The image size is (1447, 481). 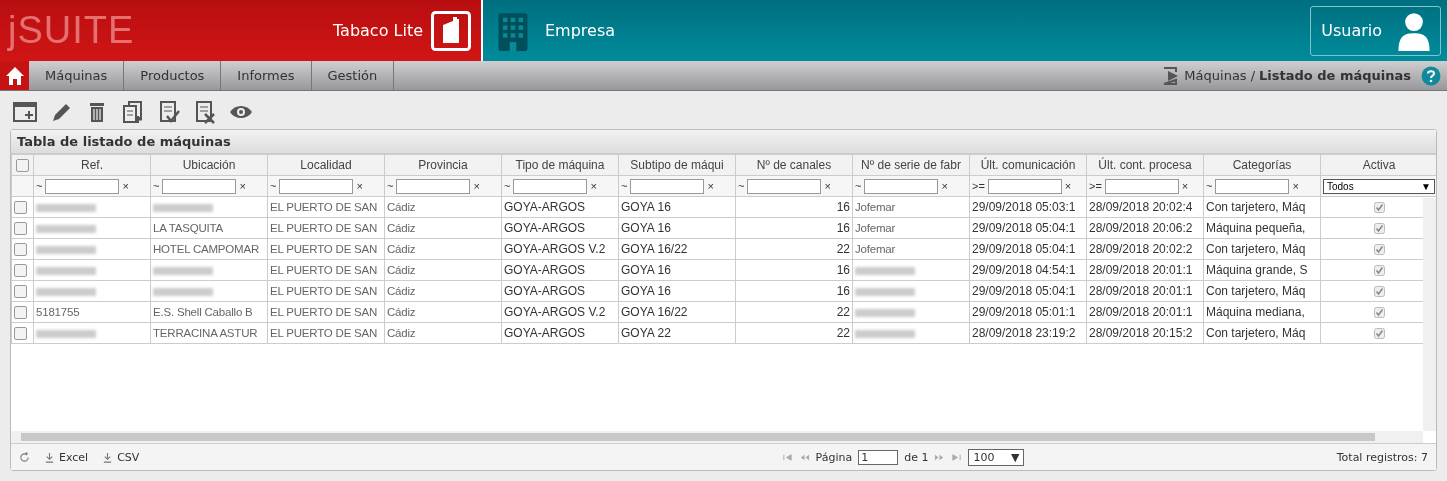 What do you see at coordinates (916, 457) in the screenshot?
I see `page-count: de 1` at bounding box center [916, 457].